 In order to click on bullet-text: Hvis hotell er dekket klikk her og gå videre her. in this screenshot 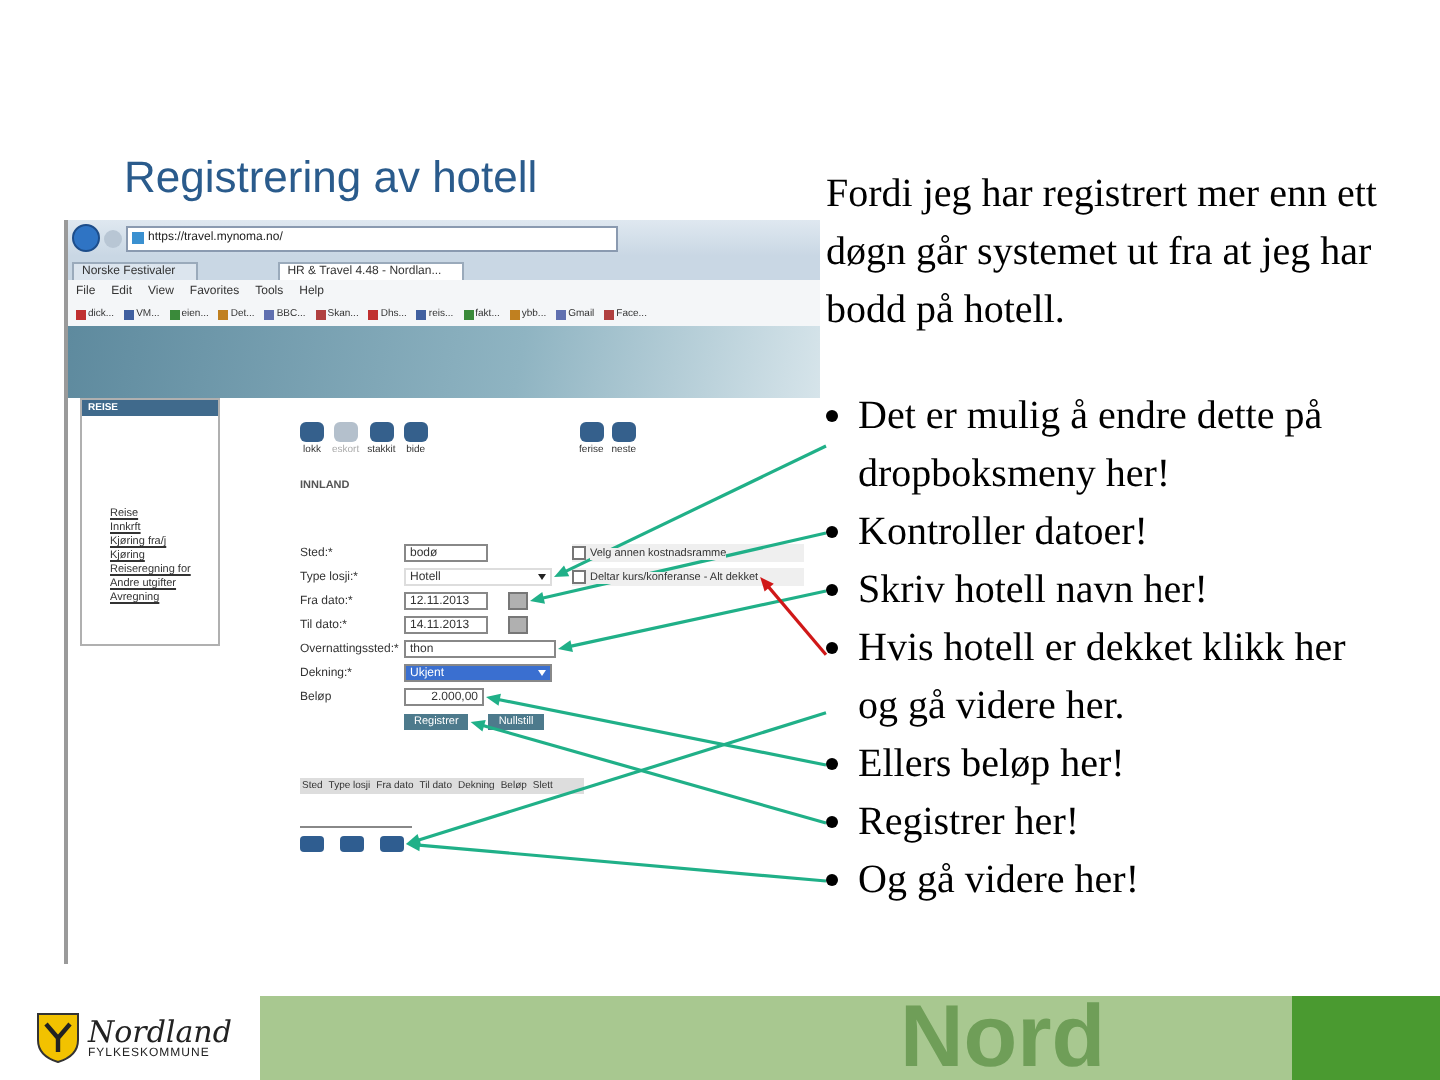, I will do `click(1103, 678)`.